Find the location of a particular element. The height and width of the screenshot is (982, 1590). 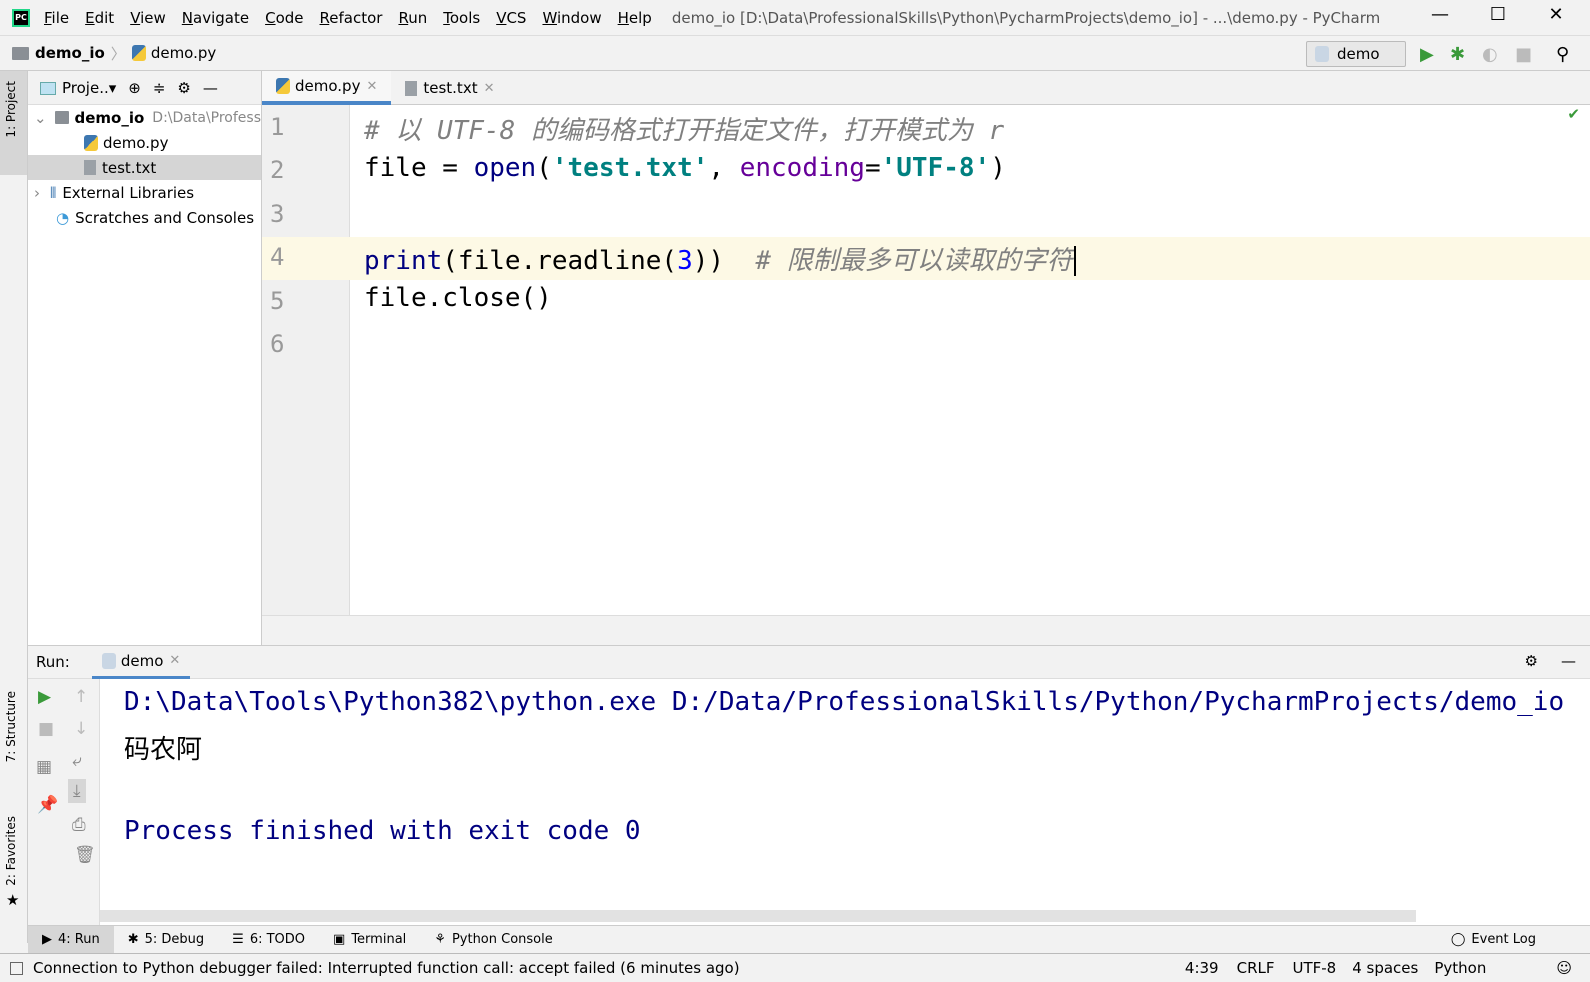

event-log-icon: ◯ is located at coordinates (1458, 939).